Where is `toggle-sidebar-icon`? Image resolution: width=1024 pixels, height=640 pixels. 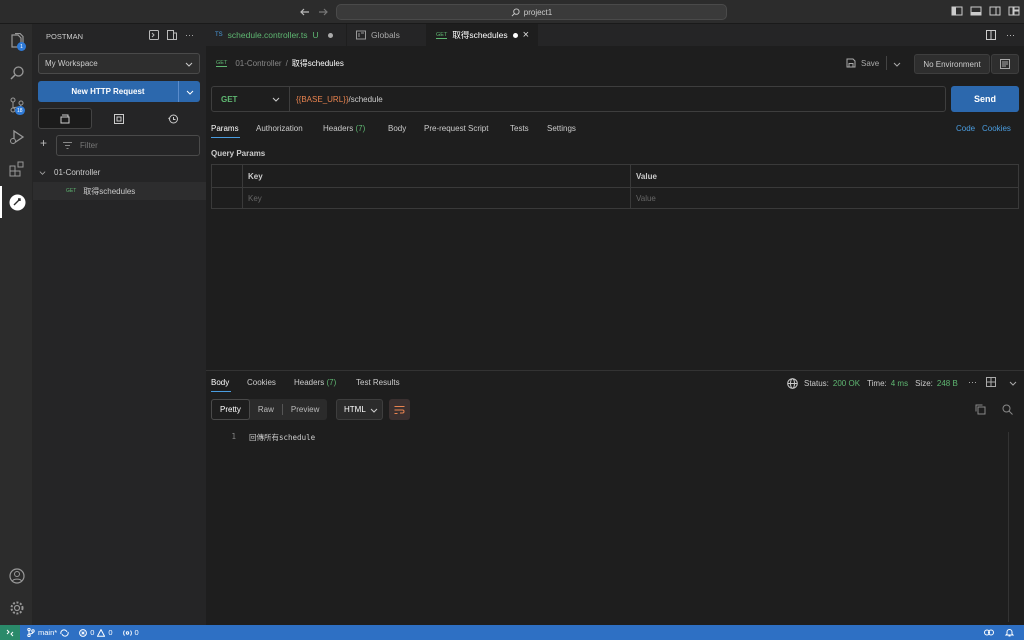 toggle-sidebar-icon is located at coordinates (957, 11).